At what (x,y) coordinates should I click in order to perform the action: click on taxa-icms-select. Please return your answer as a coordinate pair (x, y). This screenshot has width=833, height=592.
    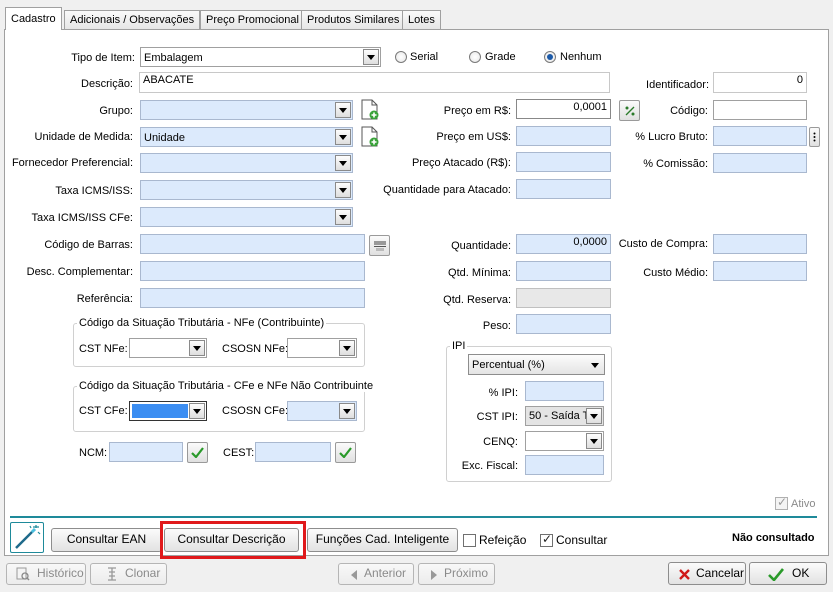
    Looking at the image, I should click on (246, 190).